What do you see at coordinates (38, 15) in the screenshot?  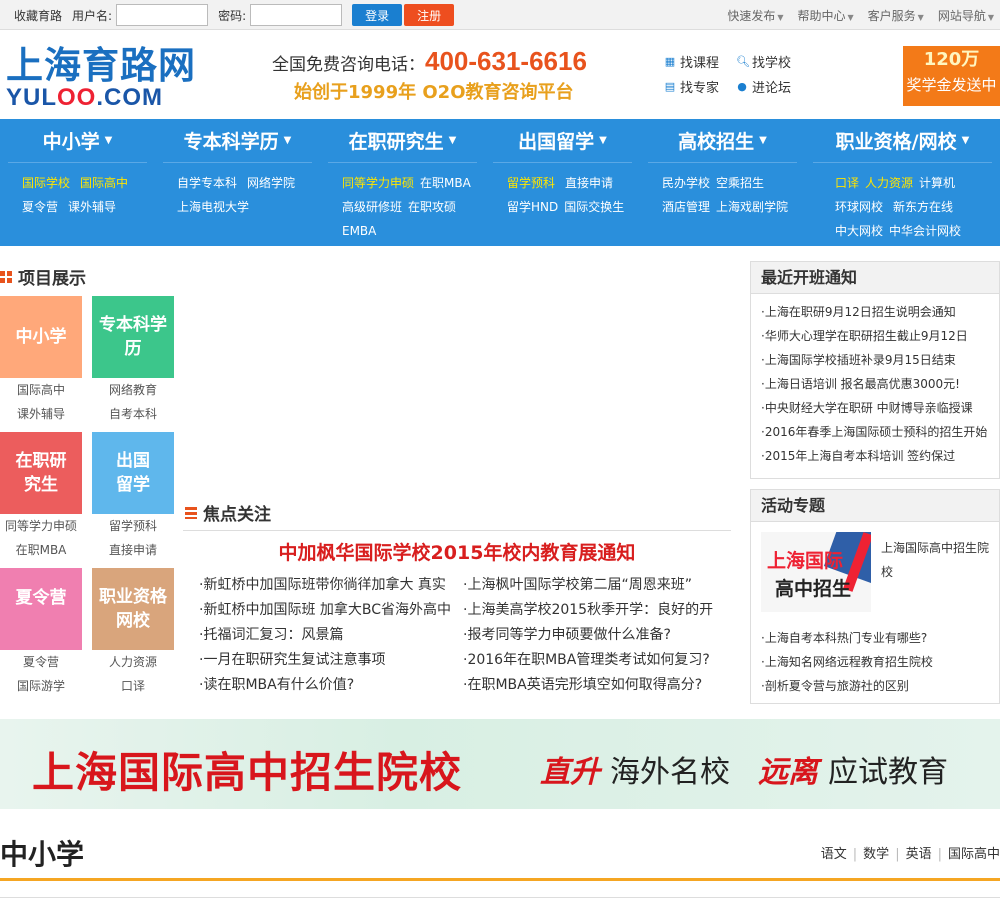 I see `bookmark-link: 收藏育路` at bounding box center [38, 15].